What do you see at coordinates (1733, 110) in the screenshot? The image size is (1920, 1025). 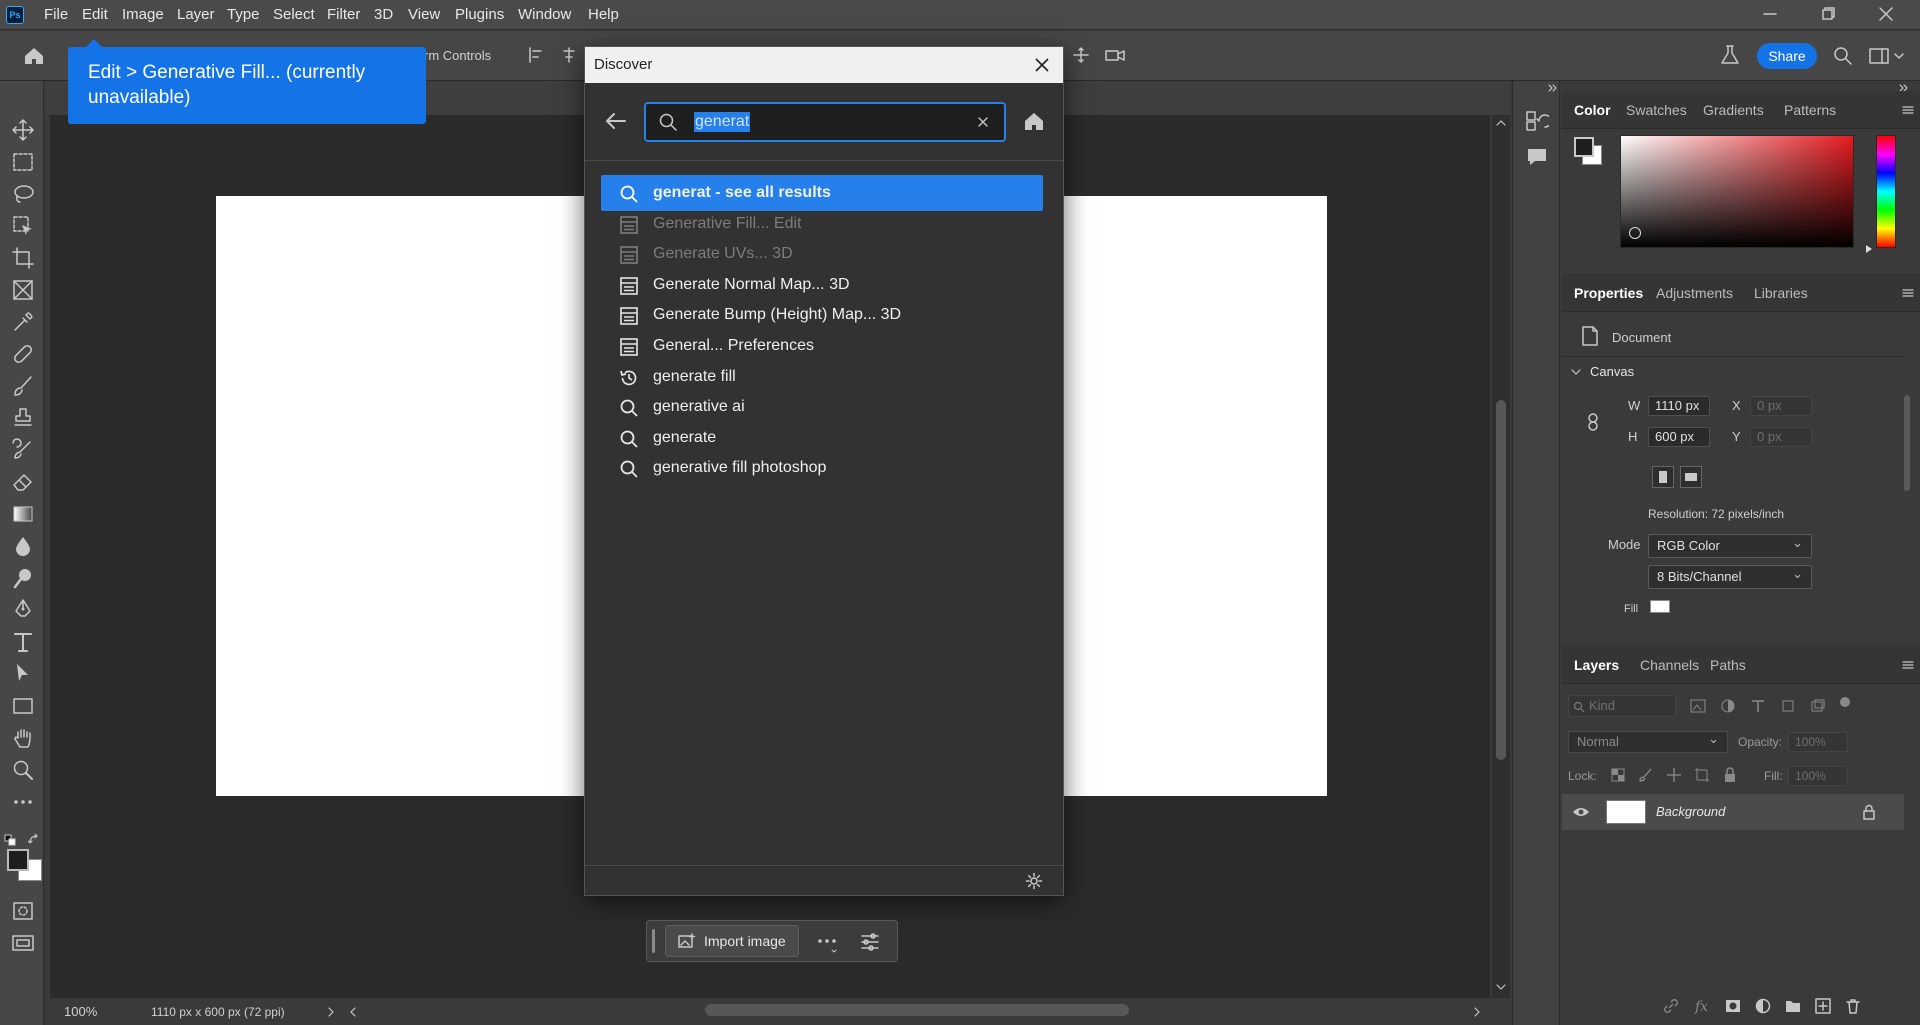 I see `tab-gradients: Gradients` at bounding box center [1733, 110].